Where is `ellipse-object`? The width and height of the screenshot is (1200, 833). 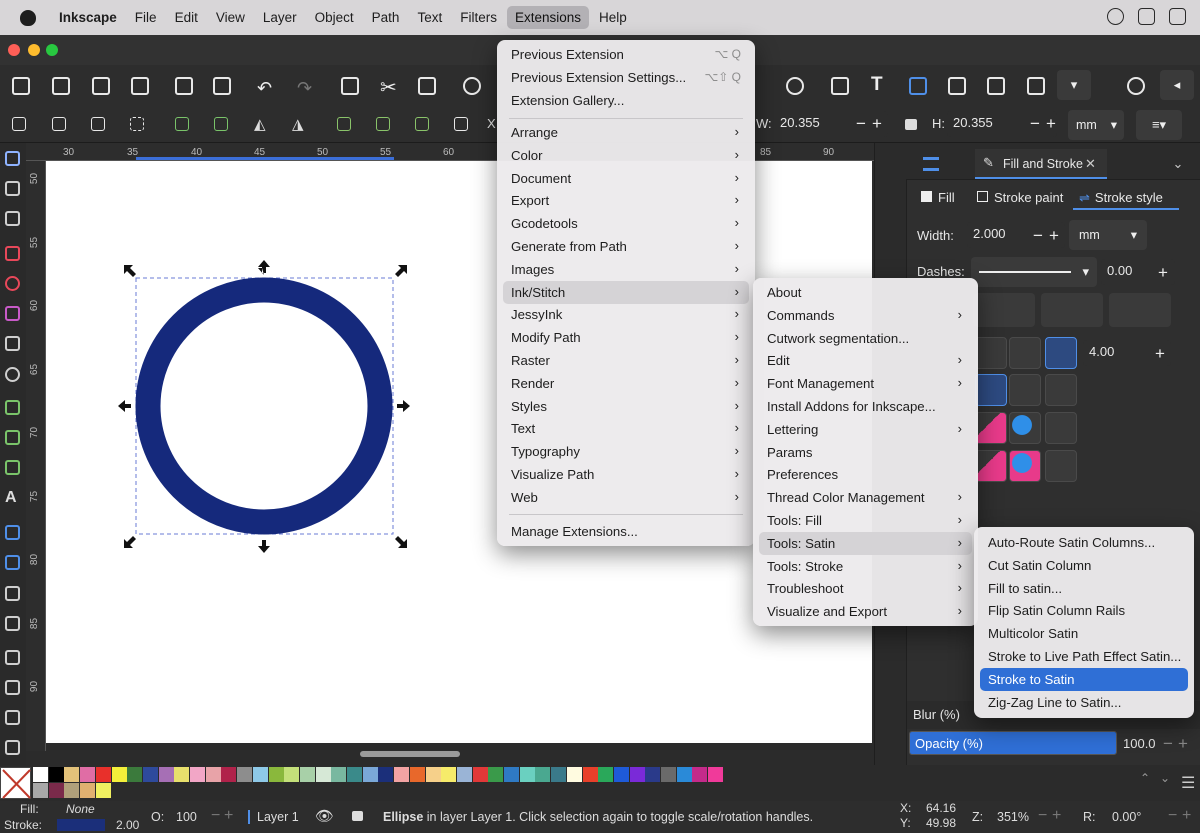
ellipse-object is located at coordinates (264, 406).